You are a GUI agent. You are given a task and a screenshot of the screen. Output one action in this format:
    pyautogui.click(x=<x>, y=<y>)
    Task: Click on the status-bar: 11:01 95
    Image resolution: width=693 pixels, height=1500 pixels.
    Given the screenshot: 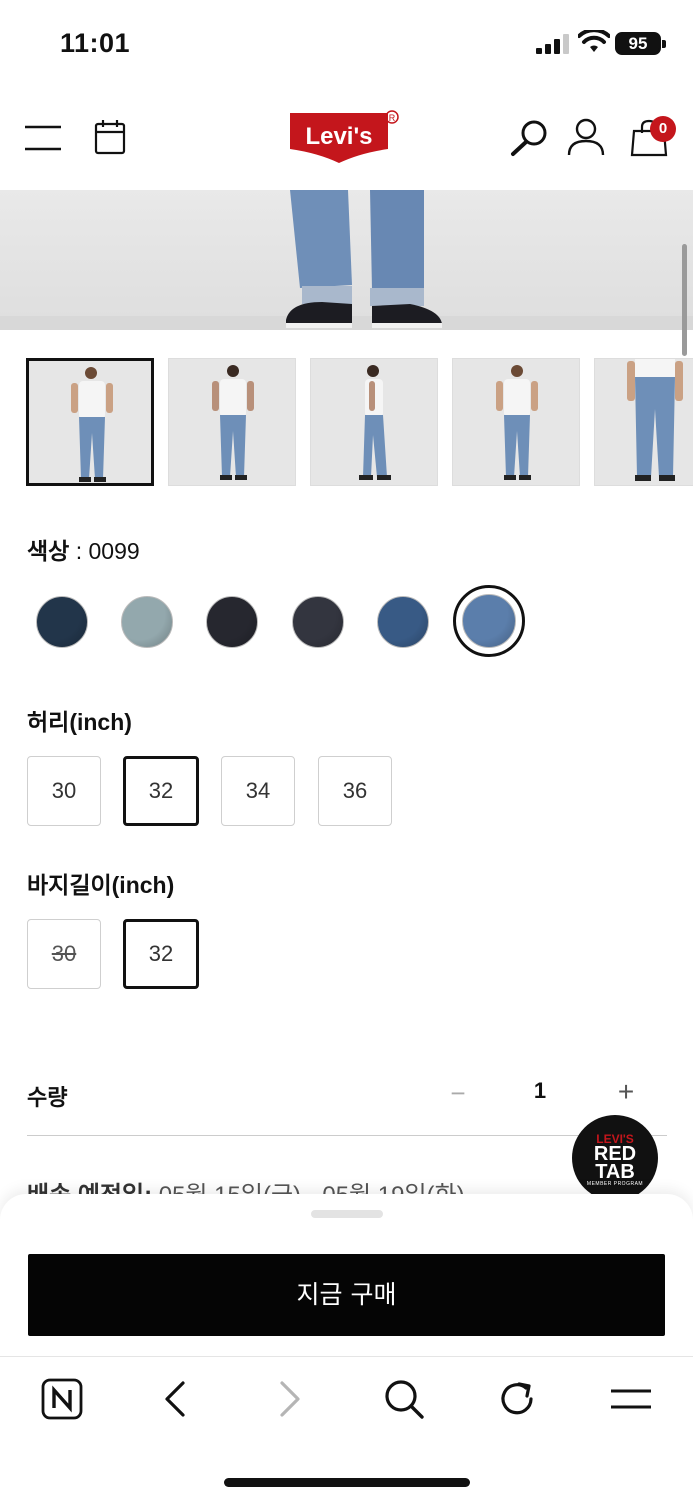 What is the action you would take?
    pyautogui.click(x=346, y=45)
    